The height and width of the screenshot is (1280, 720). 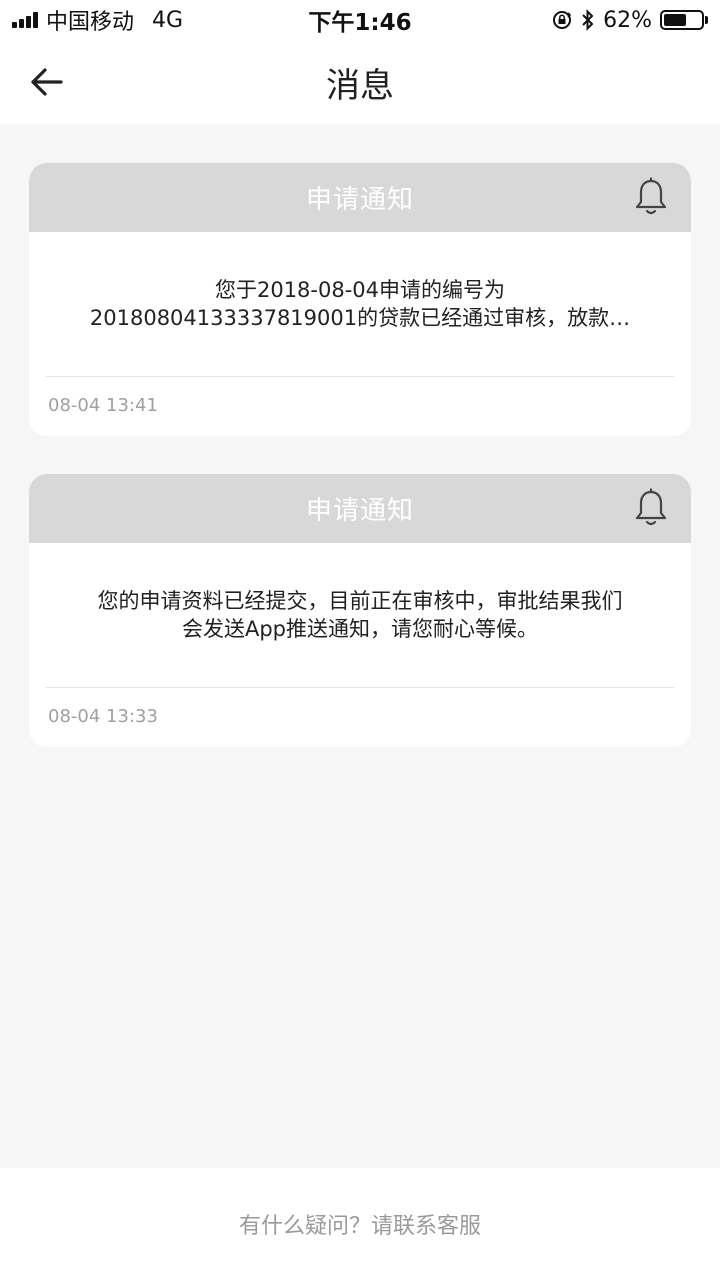 I want to click on signal-icon, so click(x=25, y=20).